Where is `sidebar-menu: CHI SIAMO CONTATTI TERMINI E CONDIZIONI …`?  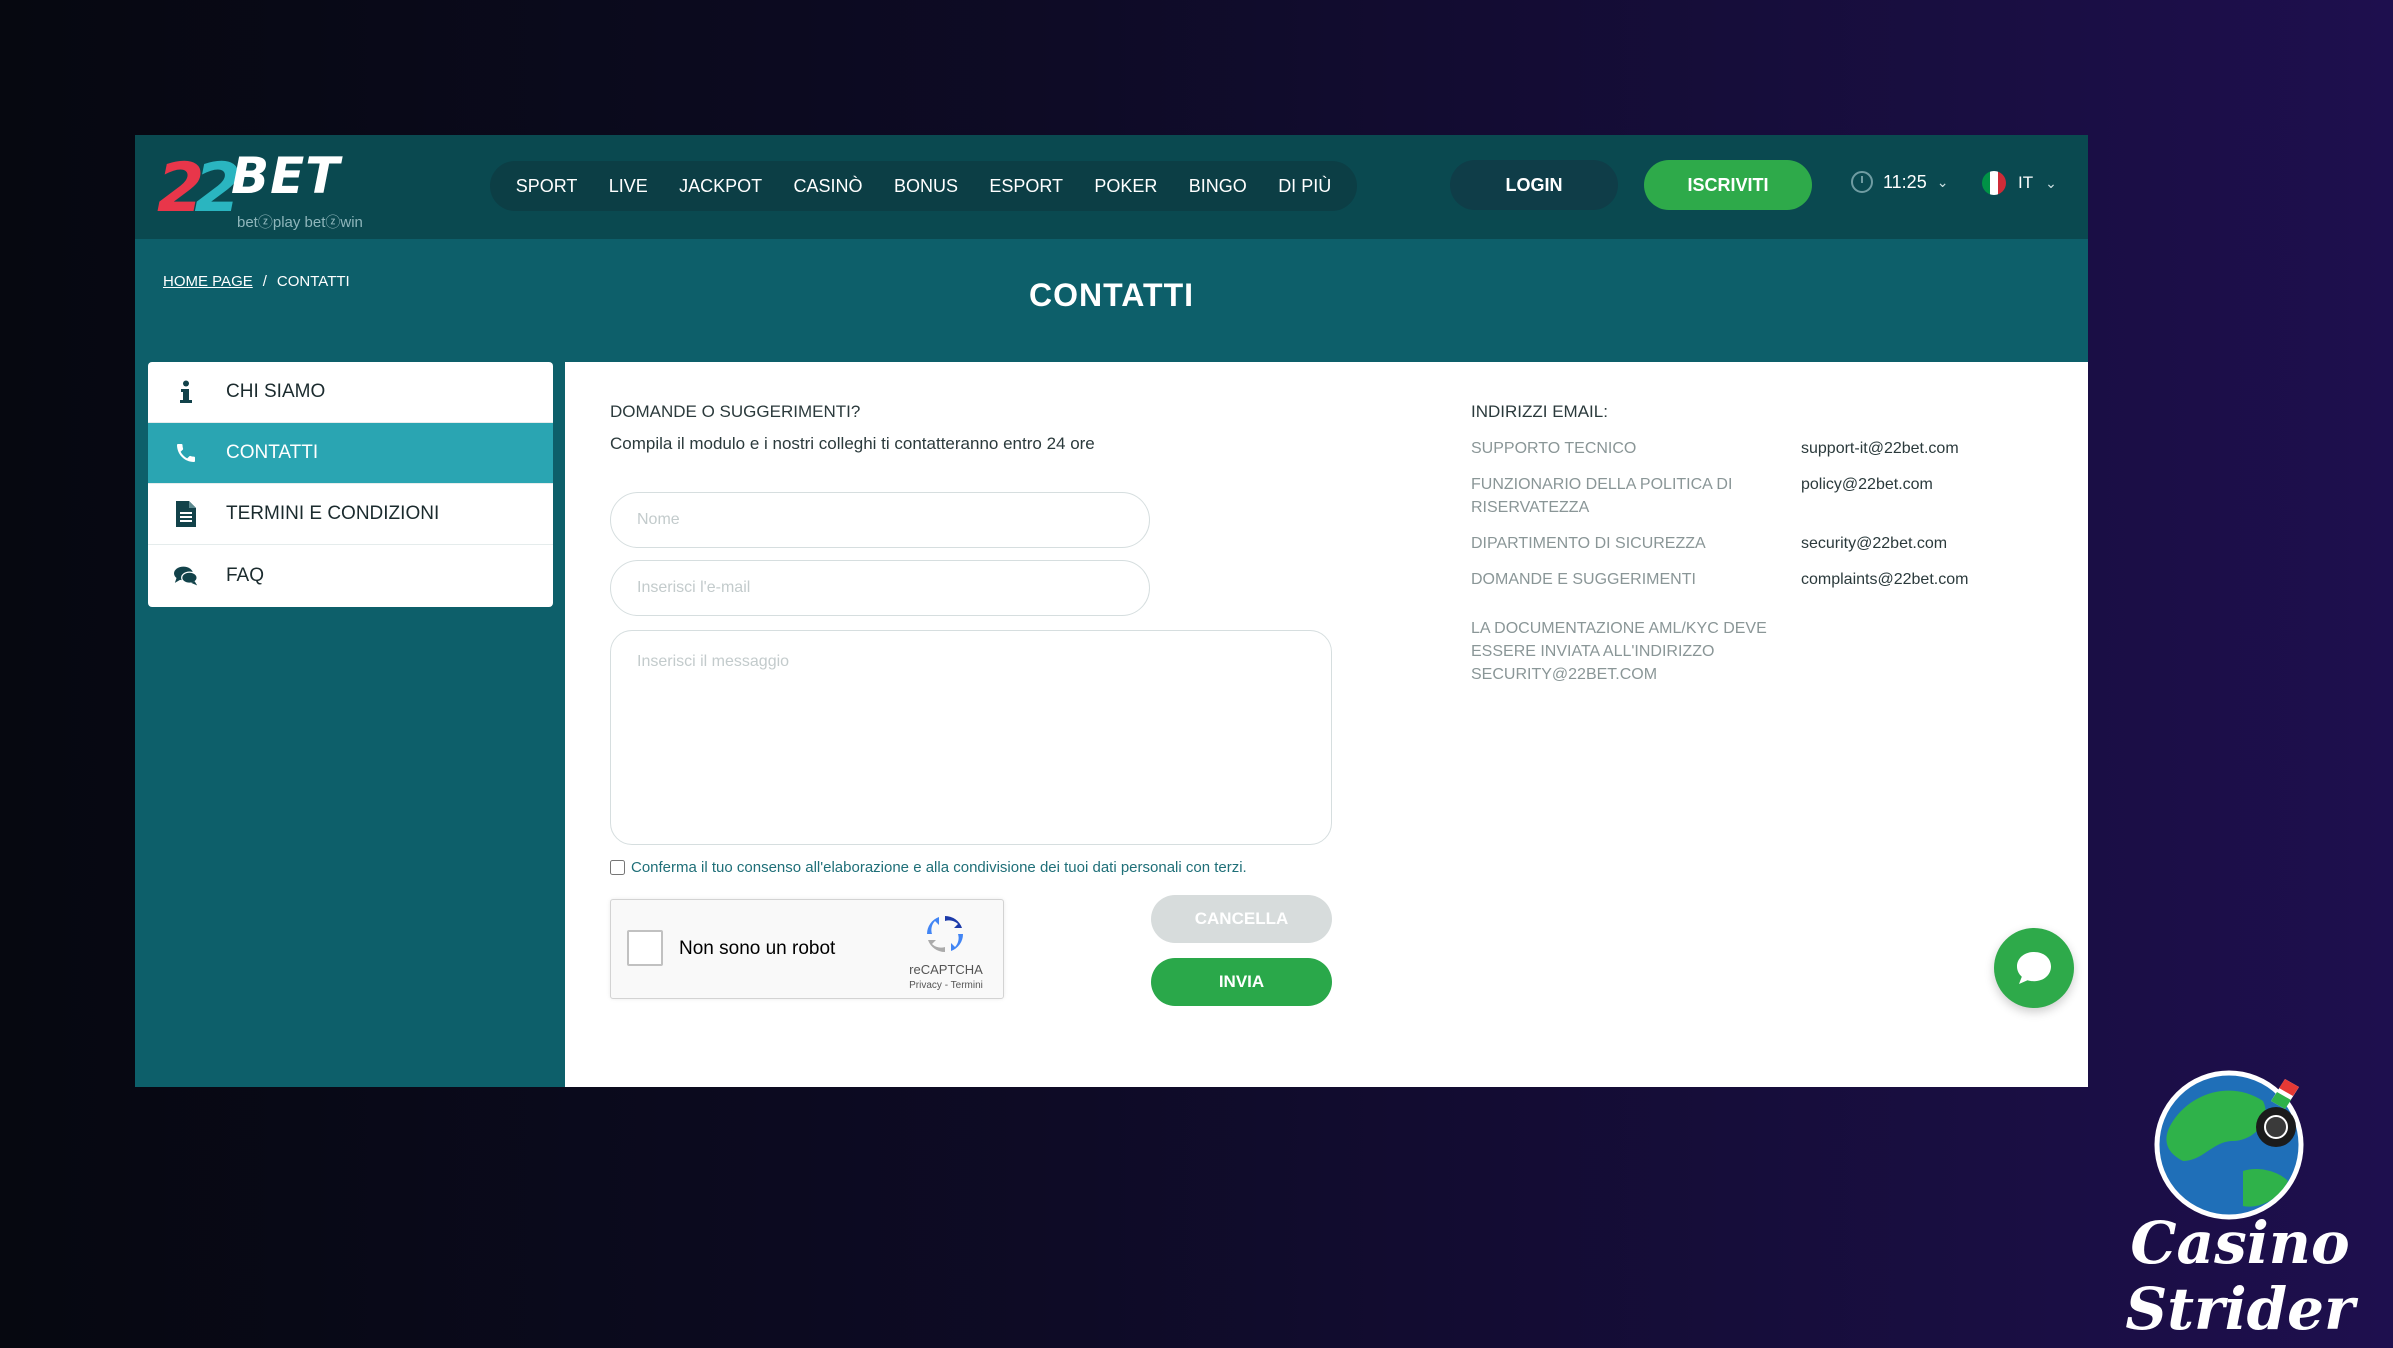 sidebar-menu: CHI SIAMO CONTATTI TERMINI E CONDIZIONI … is located at coordinates (350, 484).